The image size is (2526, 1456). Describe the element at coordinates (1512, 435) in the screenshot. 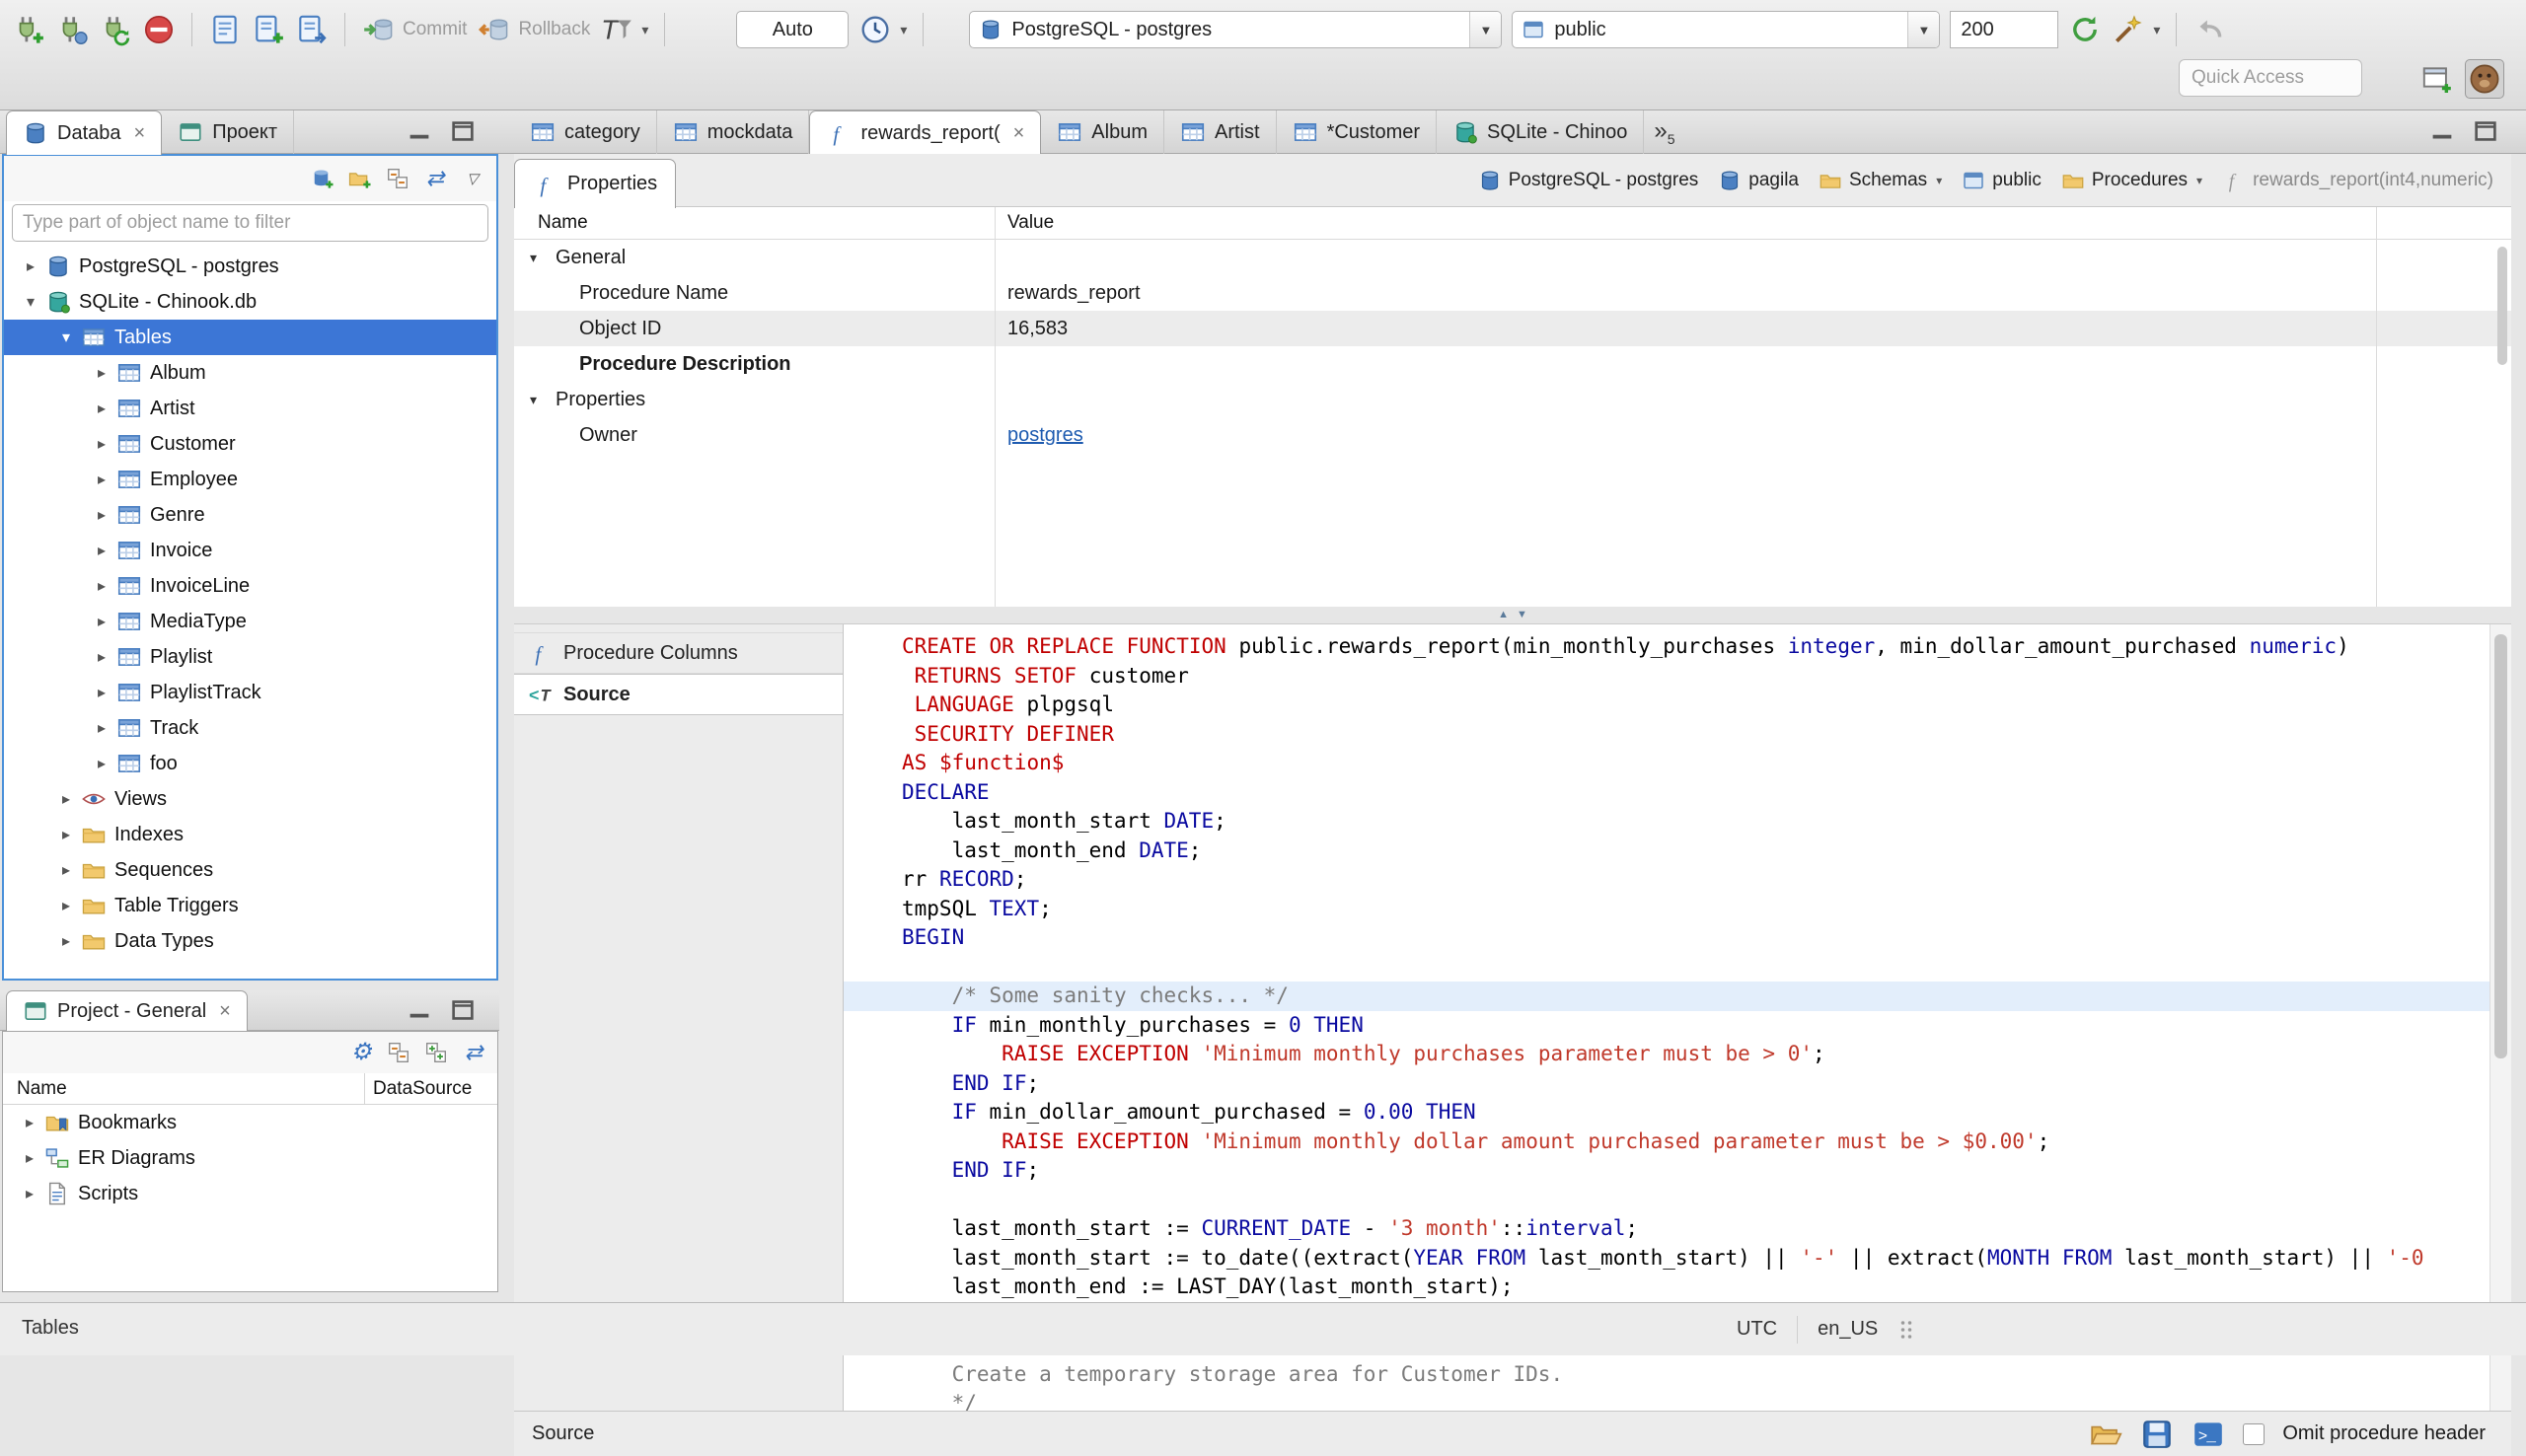

I see `prop-row-owner: Ownerpostgres` at that location.